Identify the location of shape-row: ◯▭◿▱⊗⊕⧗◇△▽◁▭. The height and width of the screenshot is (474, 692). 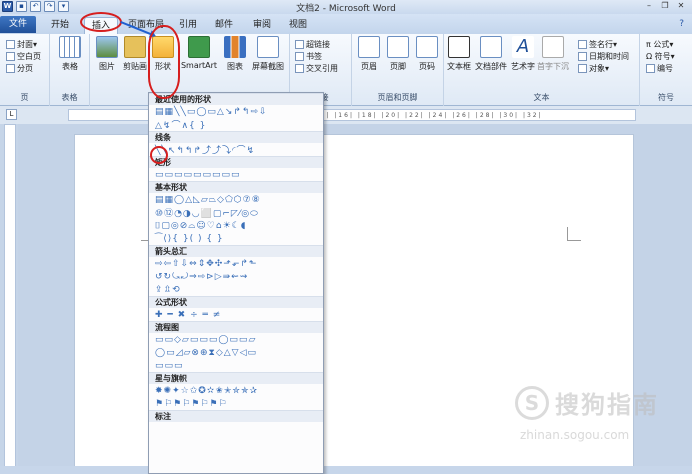
(236, 352).